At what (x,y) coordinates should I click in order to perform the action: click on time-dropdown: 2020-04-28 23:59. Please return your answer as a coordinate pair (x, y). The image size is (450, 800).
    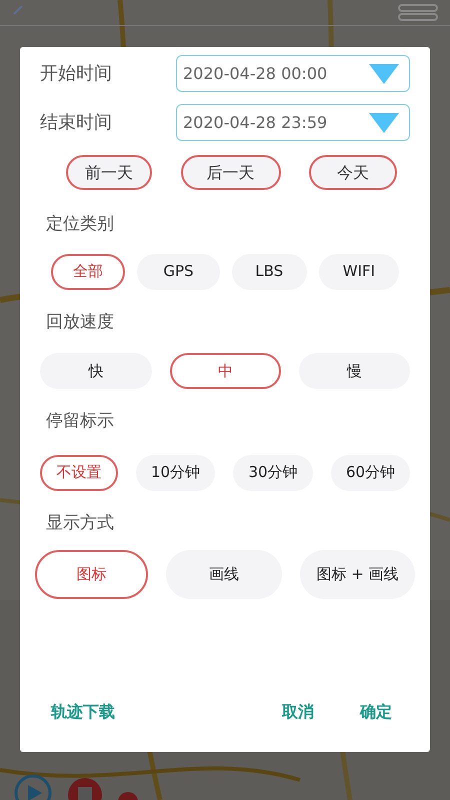
    Looking at the image, I should click on (293, 122).